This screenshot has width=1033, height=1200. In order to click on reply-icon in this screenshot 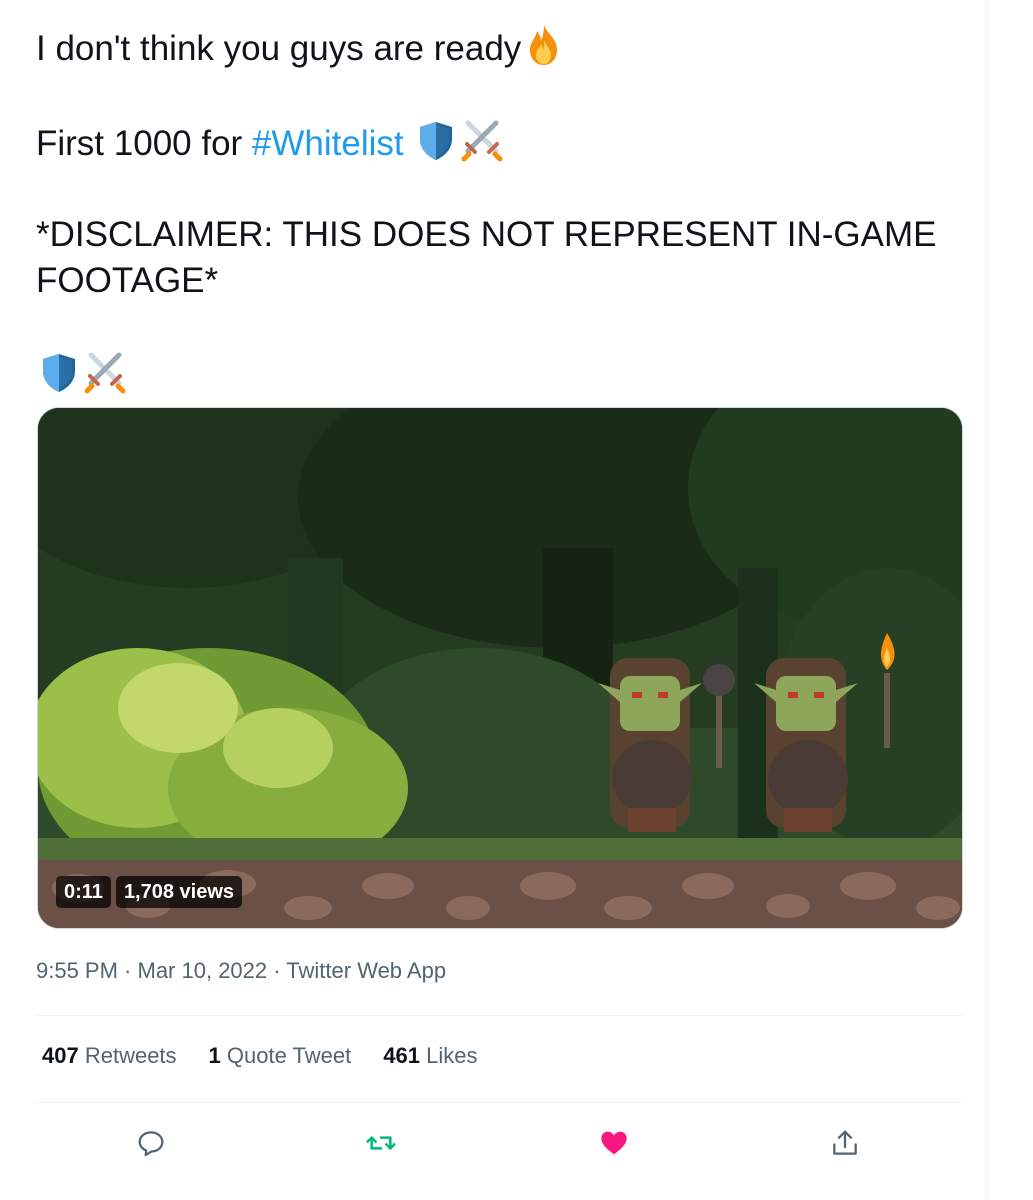, I will do `click(151, 1144)`.